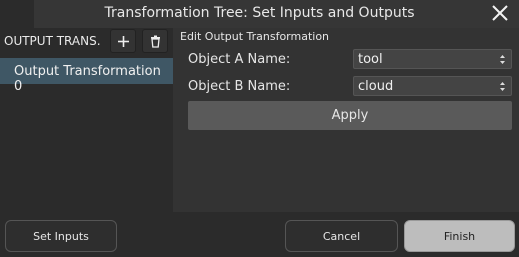 This screenshot has height=257, width=519. Describe the element at coordinates (376, 86) in the screenshot. I see `object-b-value: cloud` at that location.